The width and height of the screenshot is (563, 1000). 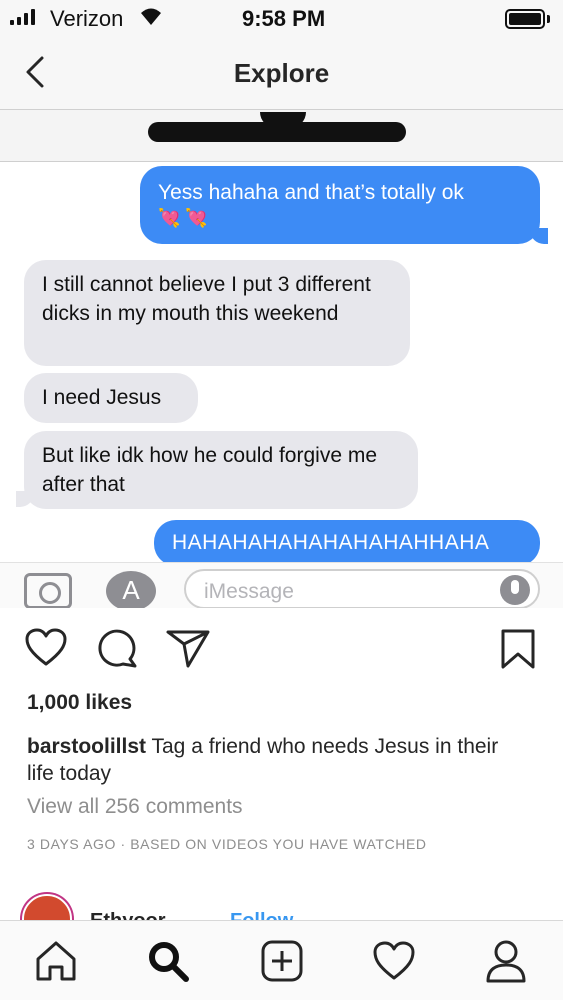 I want to click on comment-icon, so click(x=118, y=648).